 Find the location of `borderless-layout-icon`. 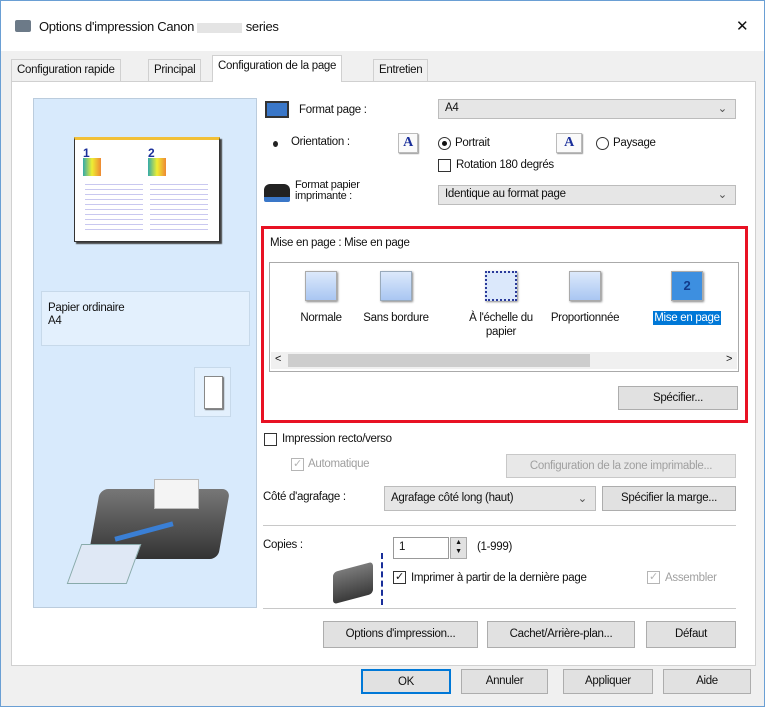

borderless-layout-icon is located at coordinates (396, 286).